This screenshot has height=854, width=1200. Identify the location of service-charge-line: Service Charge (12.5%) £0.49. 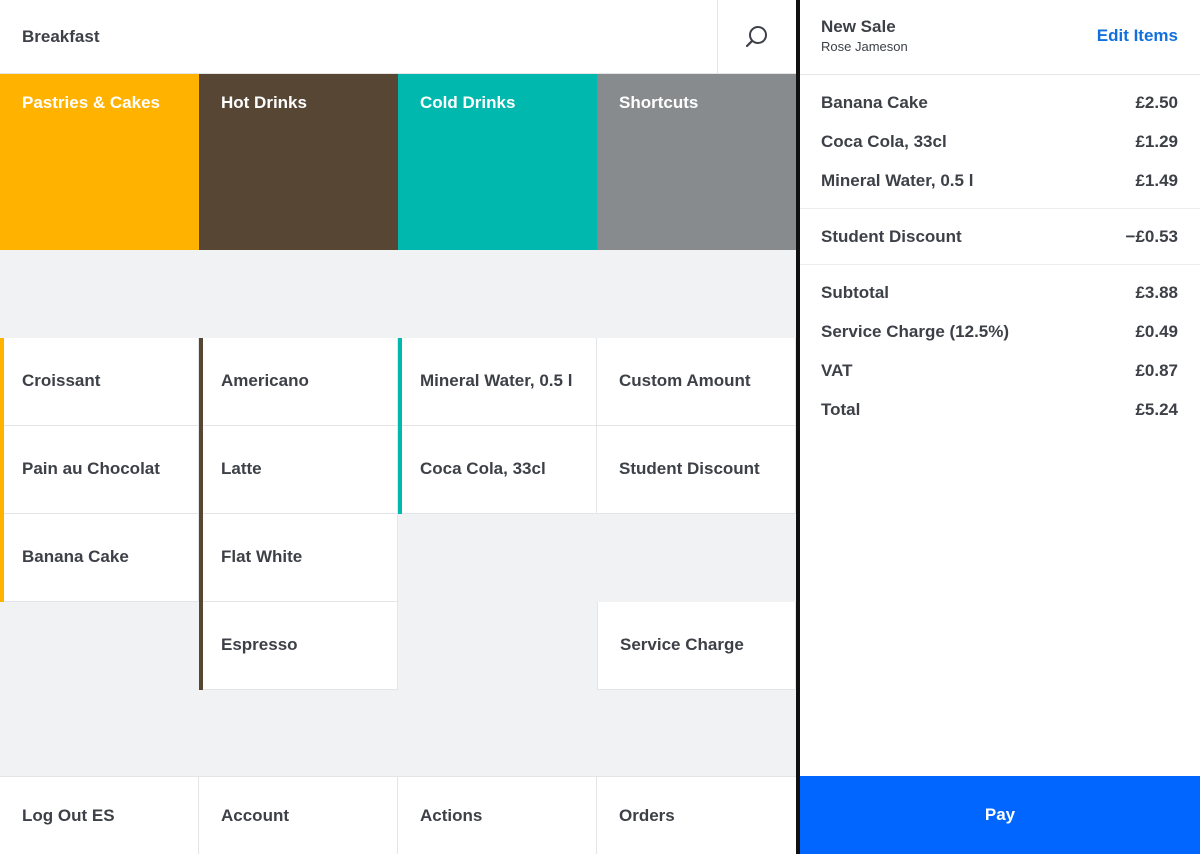
(999, 332).